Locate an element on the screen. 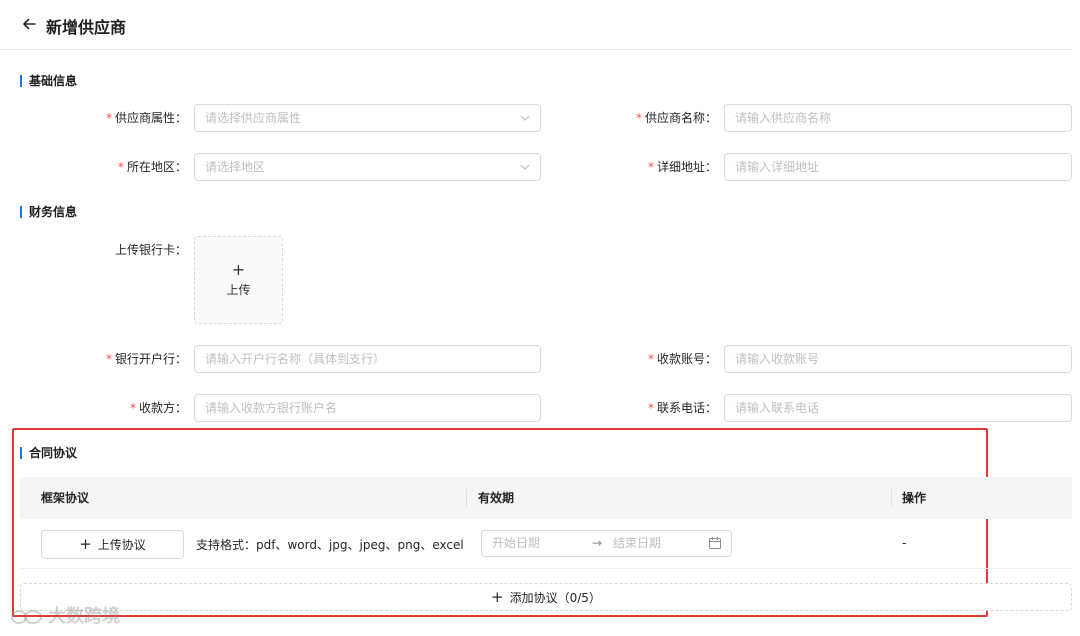 This screenshot has width=1080, height=636. column-validity: 有效期 is located at coordinates (496, 498).